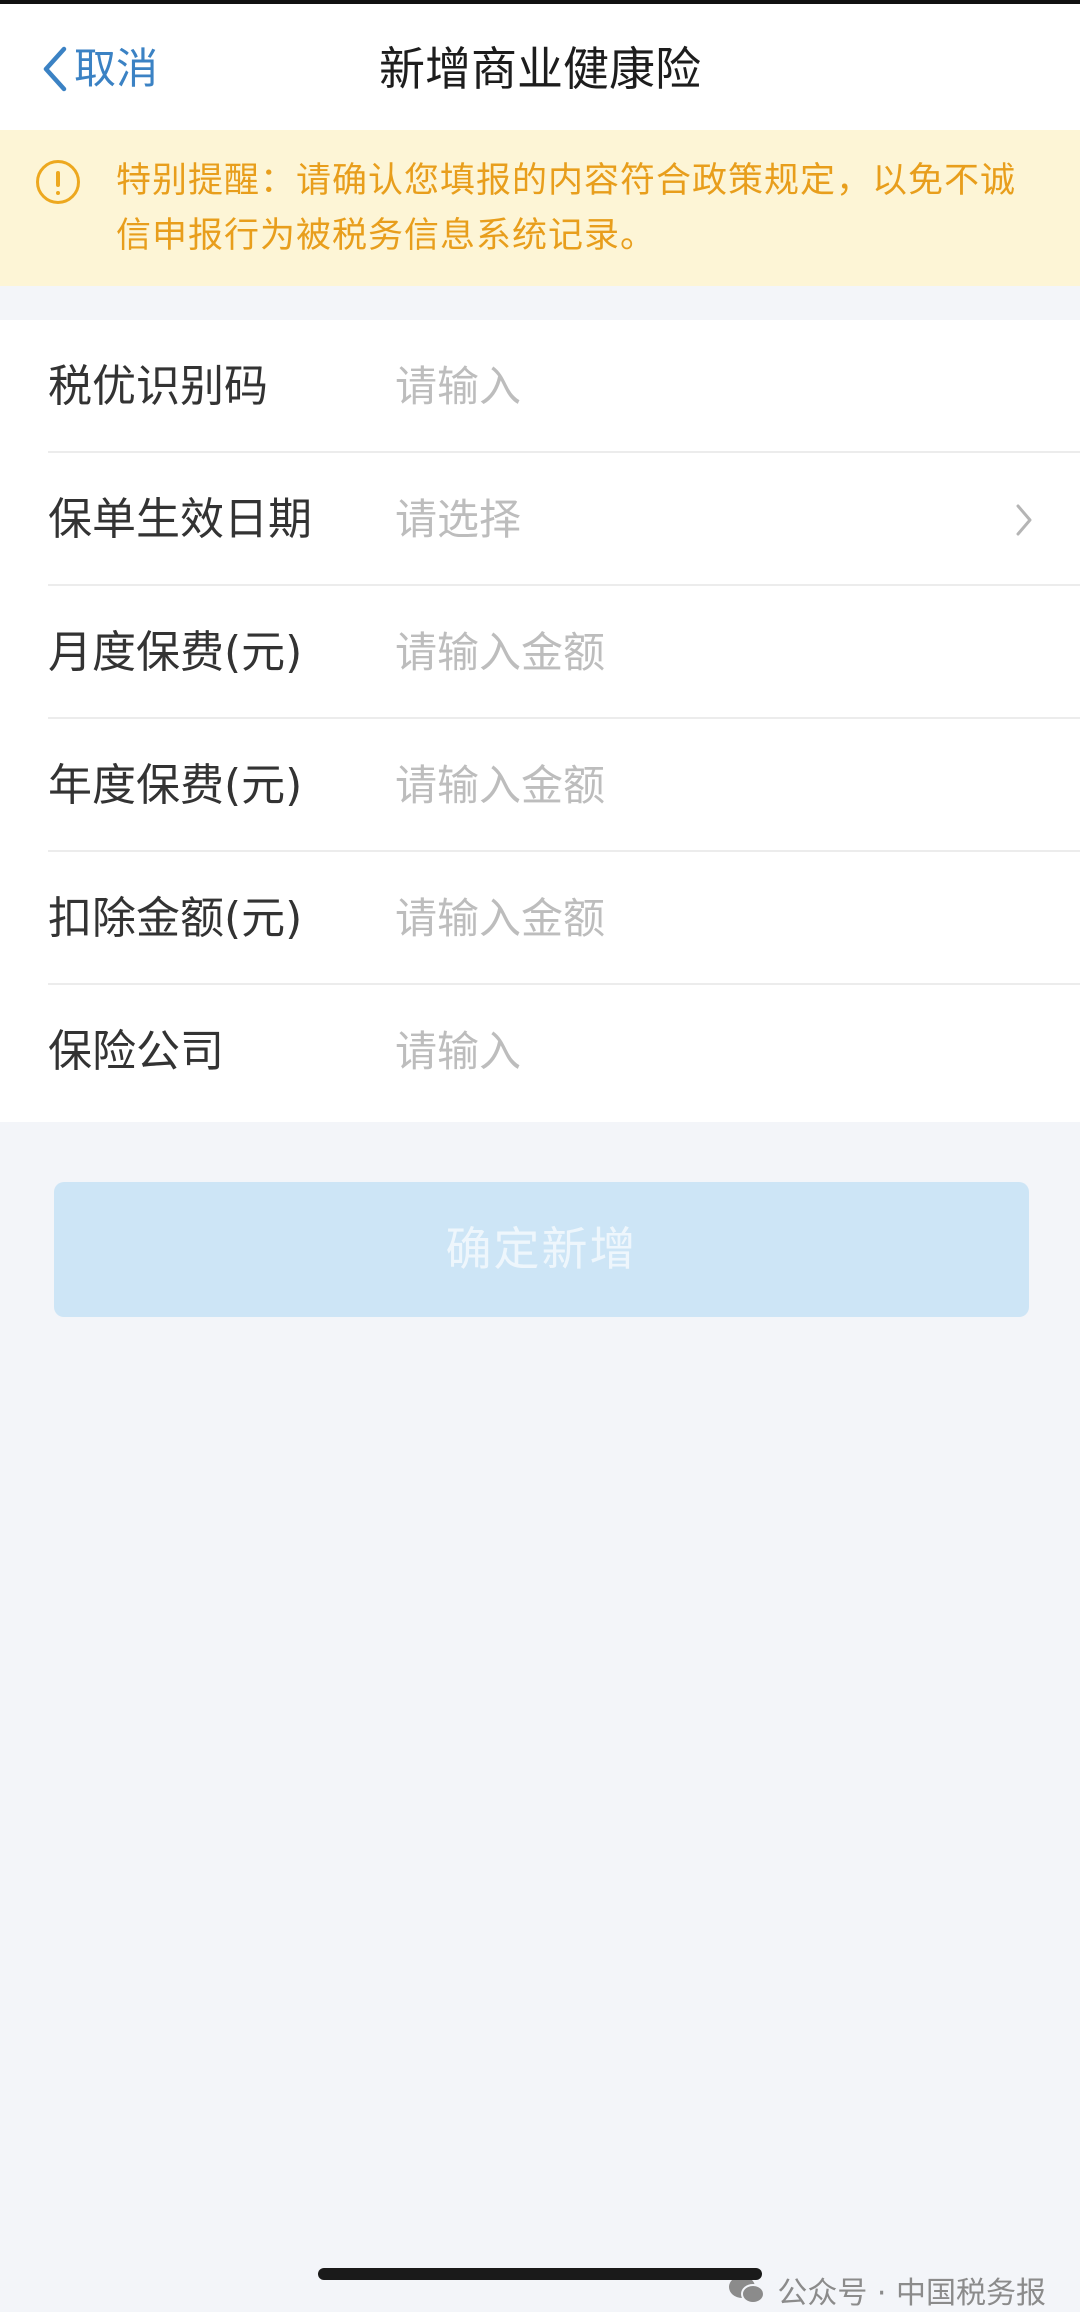  I want to click on form-row-effective-date: 保单生效日期 请选择, so click(564, 519).